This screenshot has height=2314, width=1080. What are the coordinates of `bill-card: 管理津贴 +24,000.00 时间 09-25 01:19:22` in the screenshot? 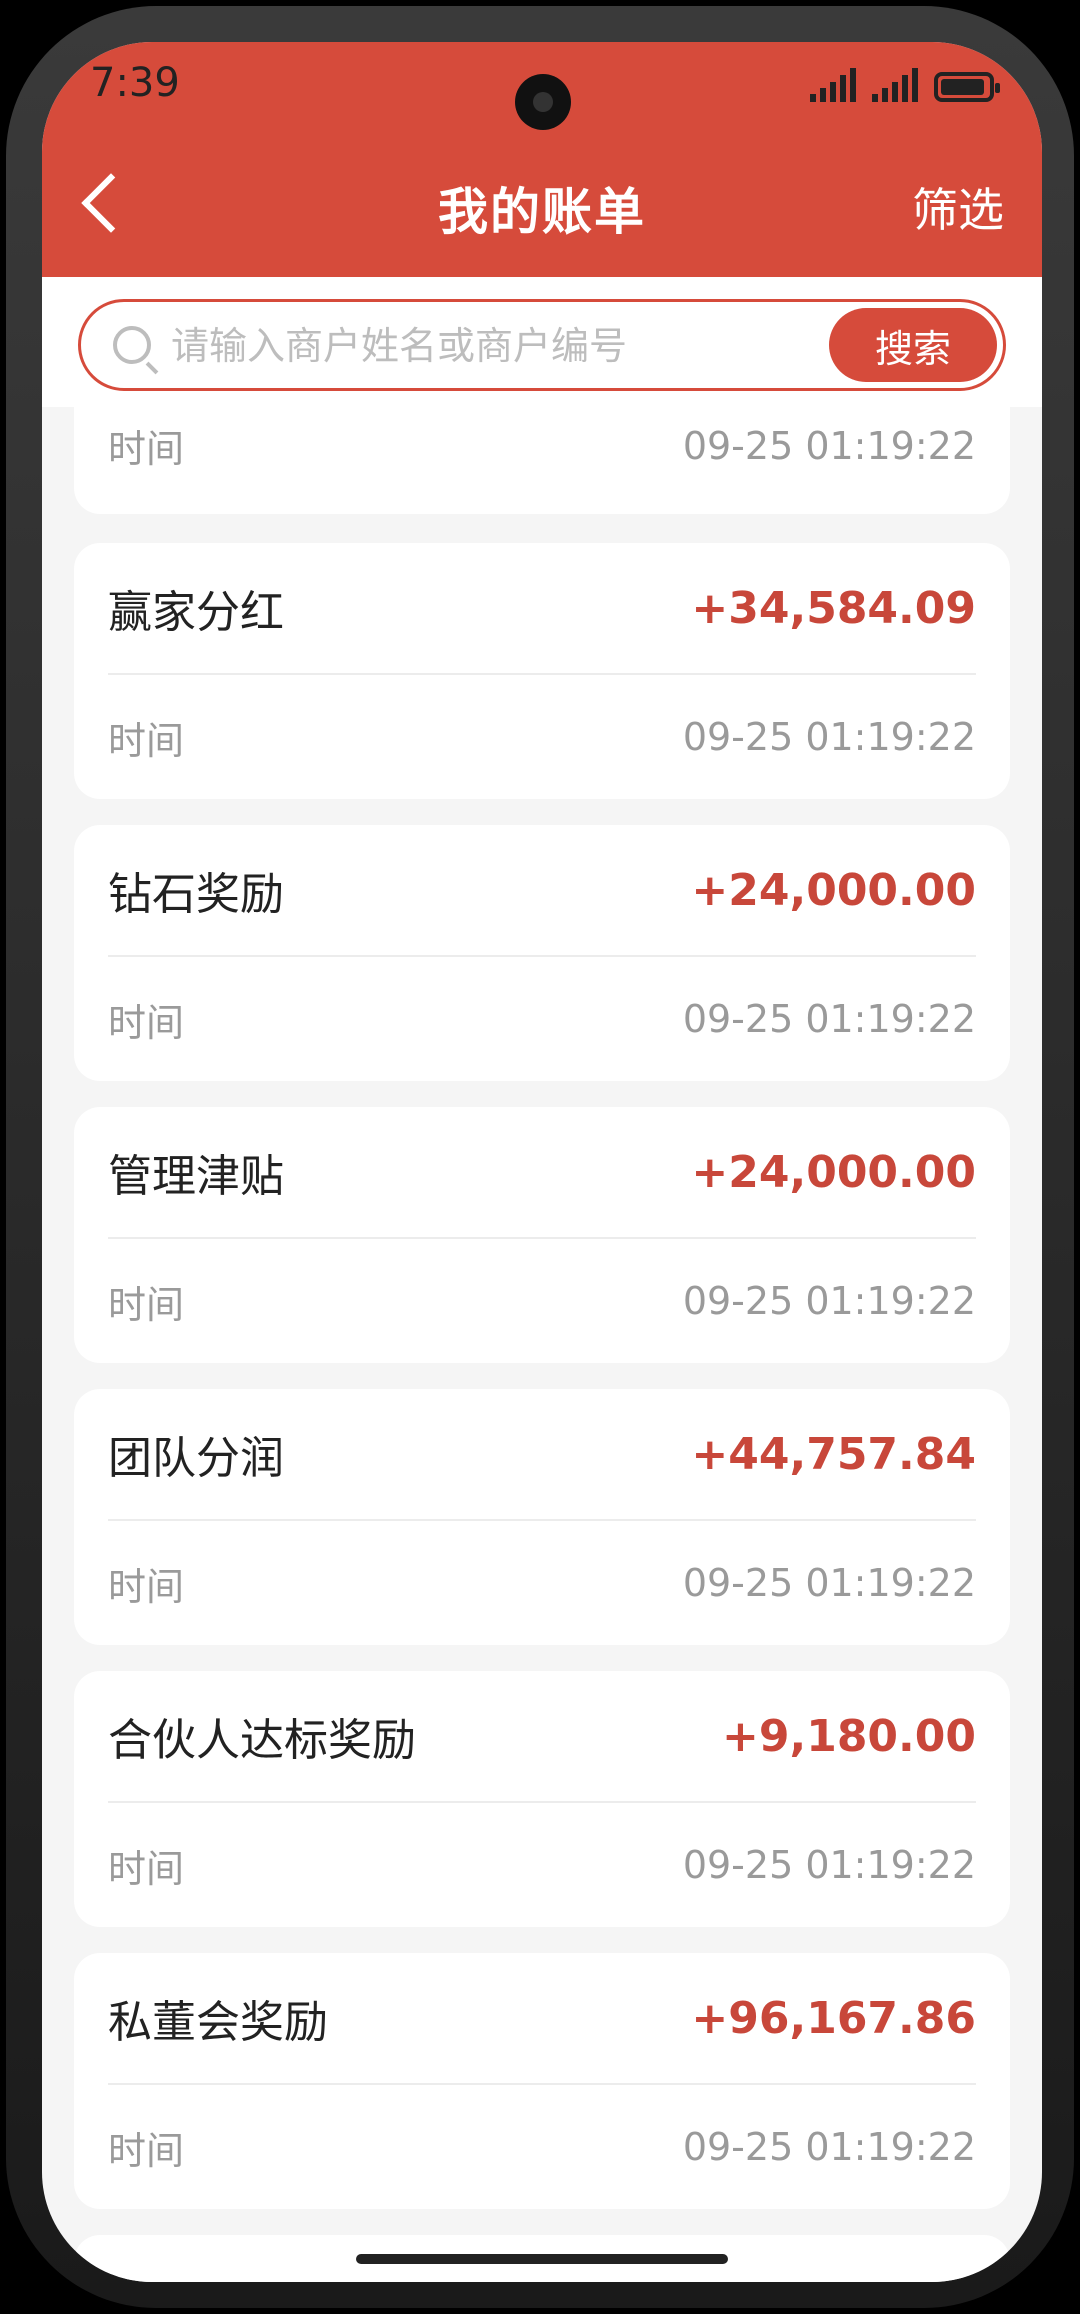 It's located at (542, 1235).